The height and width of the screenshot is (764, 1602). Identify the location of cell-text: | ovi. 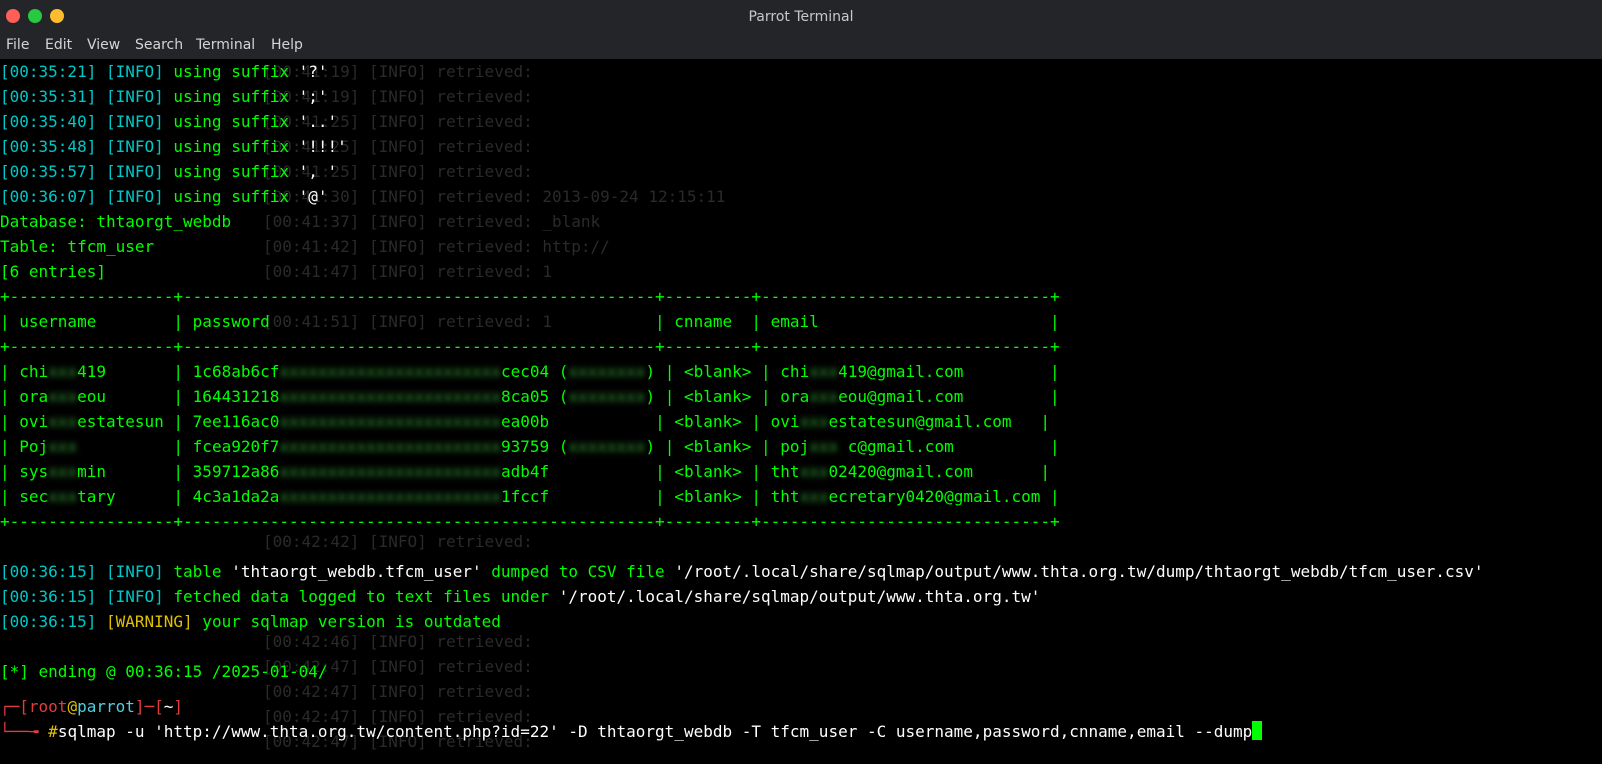
(24, 421).